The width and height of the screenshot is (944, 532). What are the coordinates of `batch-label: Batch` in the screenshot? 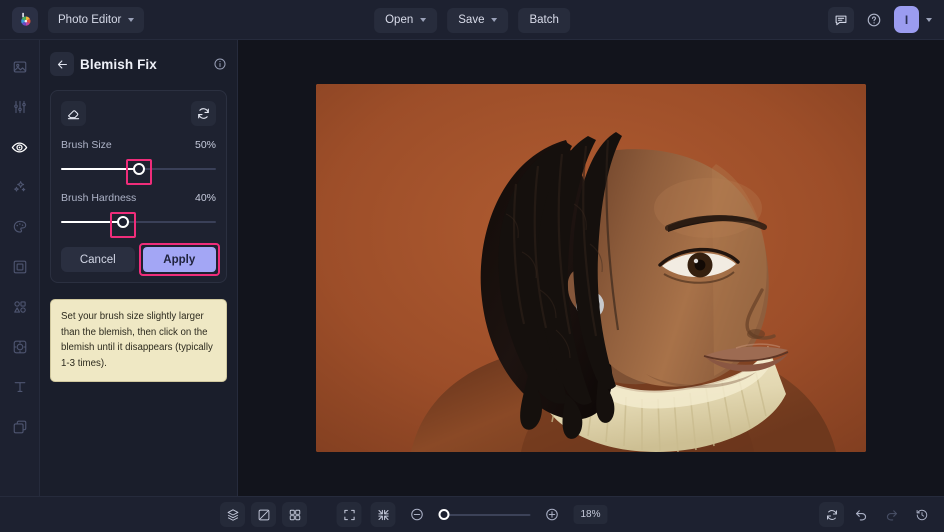 It's located at (544, 20).